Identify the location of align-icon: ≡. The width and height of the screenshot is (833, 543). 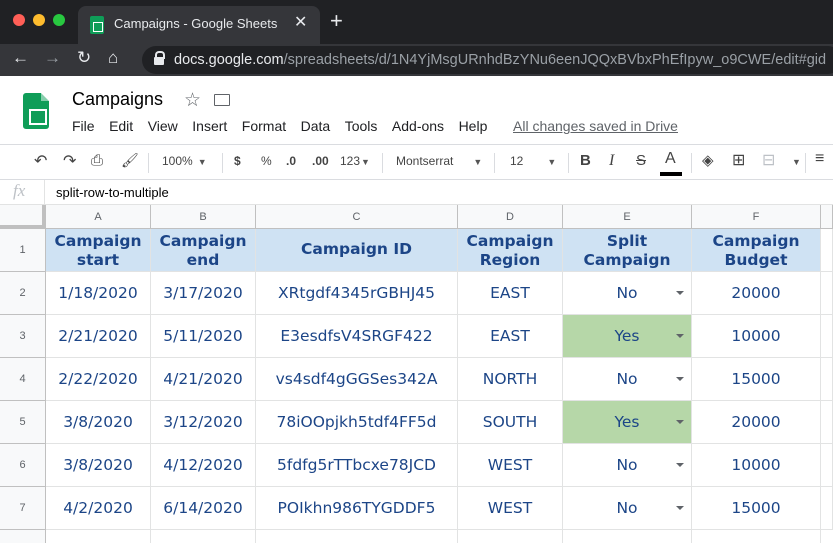
(819, 159).